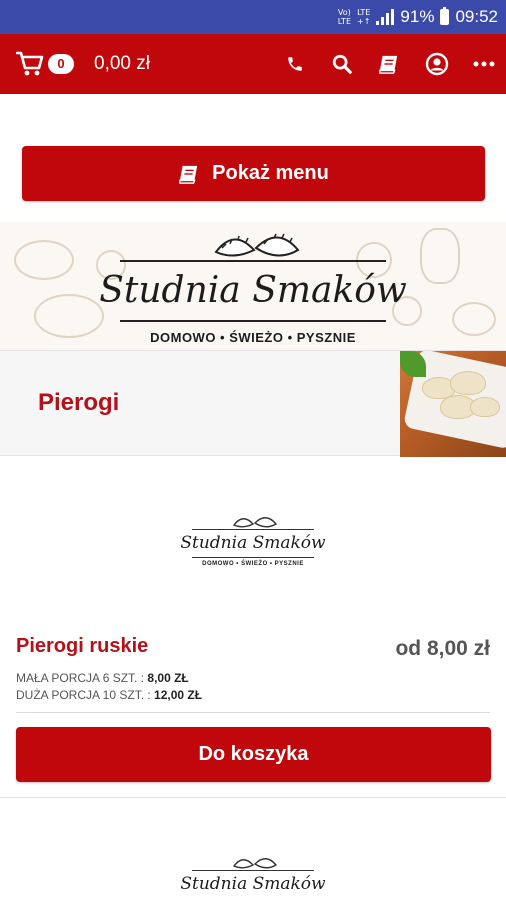  Describe the element at coordinates (295, 64) in the screenshot. I see `phone-icon` at that location.